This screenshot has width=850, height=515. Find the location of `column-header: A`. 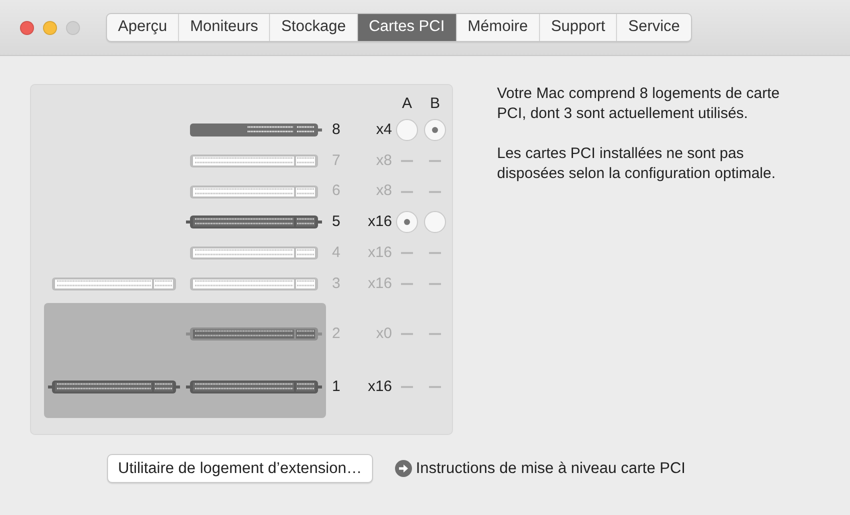

column-header: A is located at coordinates (406, 104).